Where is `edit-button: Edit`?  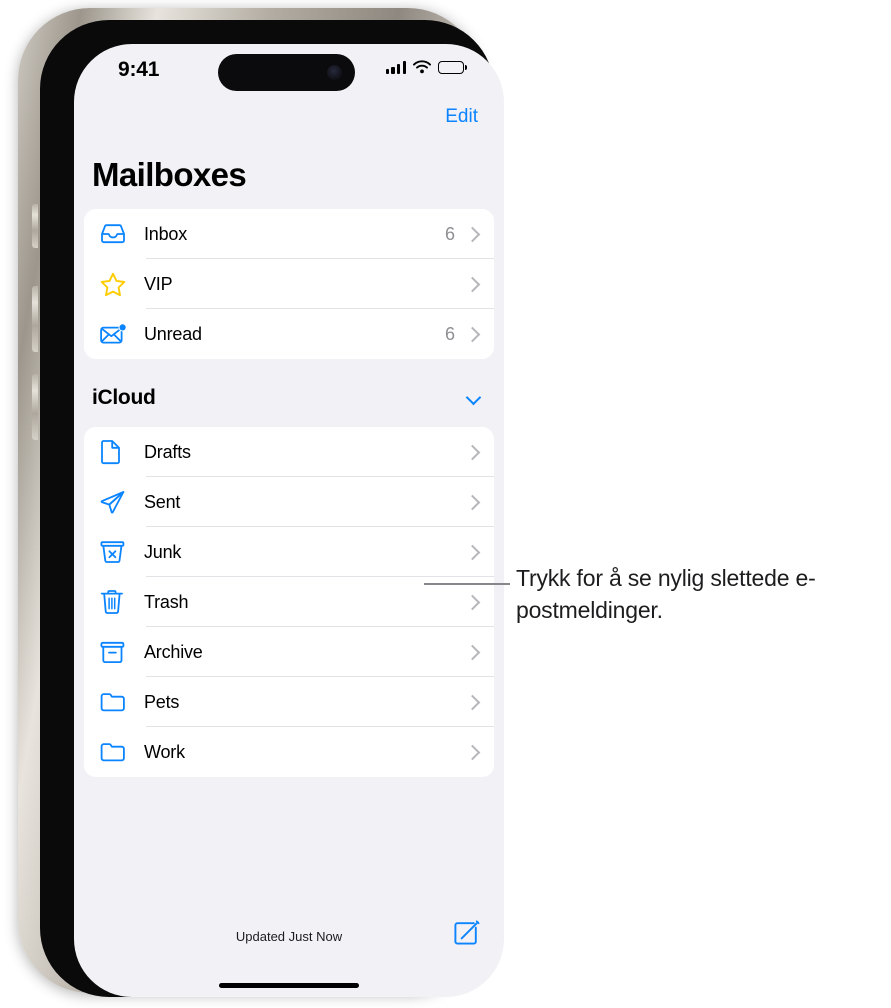
edit-button: Edit is located at coordinates (461, 117).